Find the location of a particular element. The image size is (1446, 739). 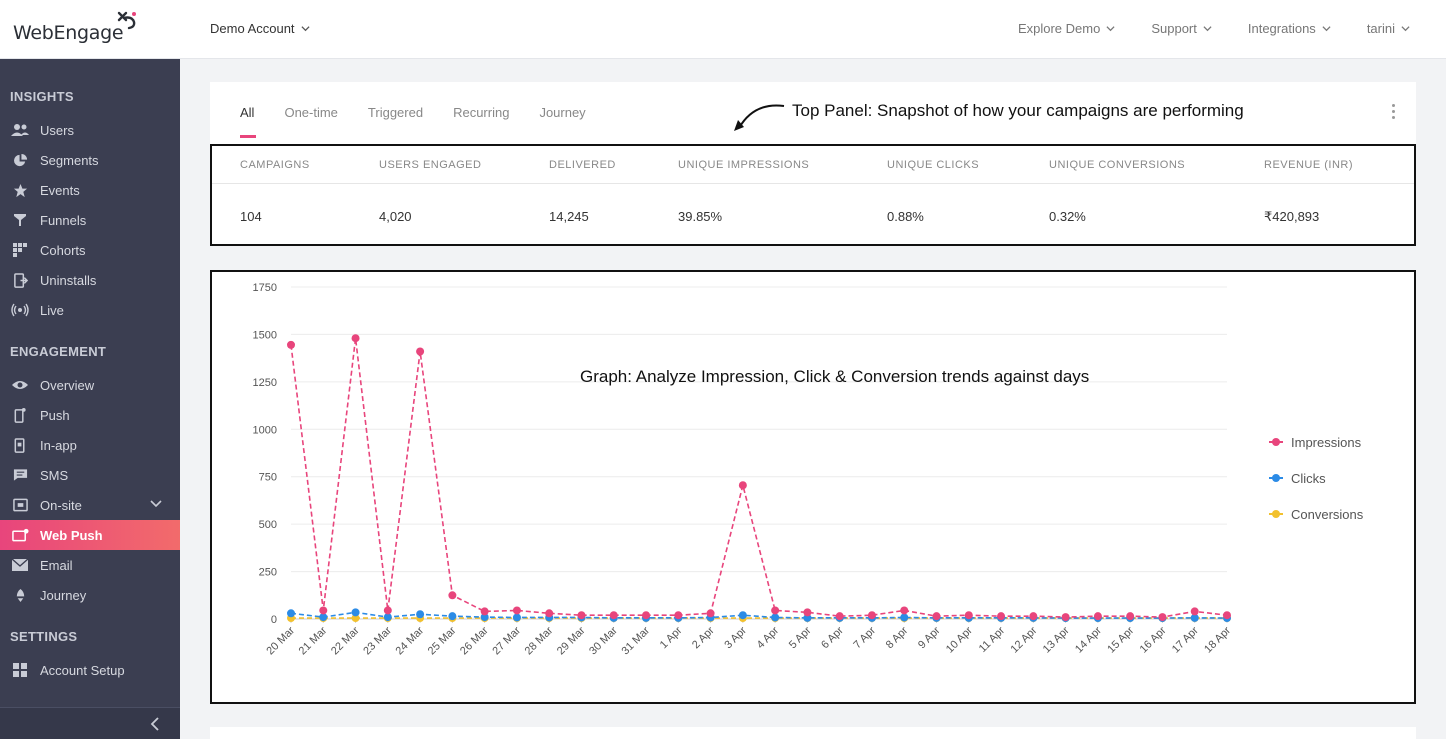

sidebar-item-label: Live is located at coordinates (52, 310).